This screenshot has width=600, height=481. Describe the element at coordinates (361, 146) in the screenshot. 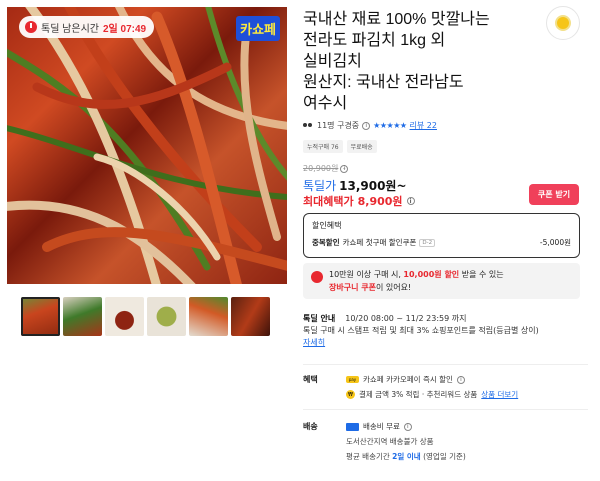

I see `tag-free-shipping: 무료배송` at that location.